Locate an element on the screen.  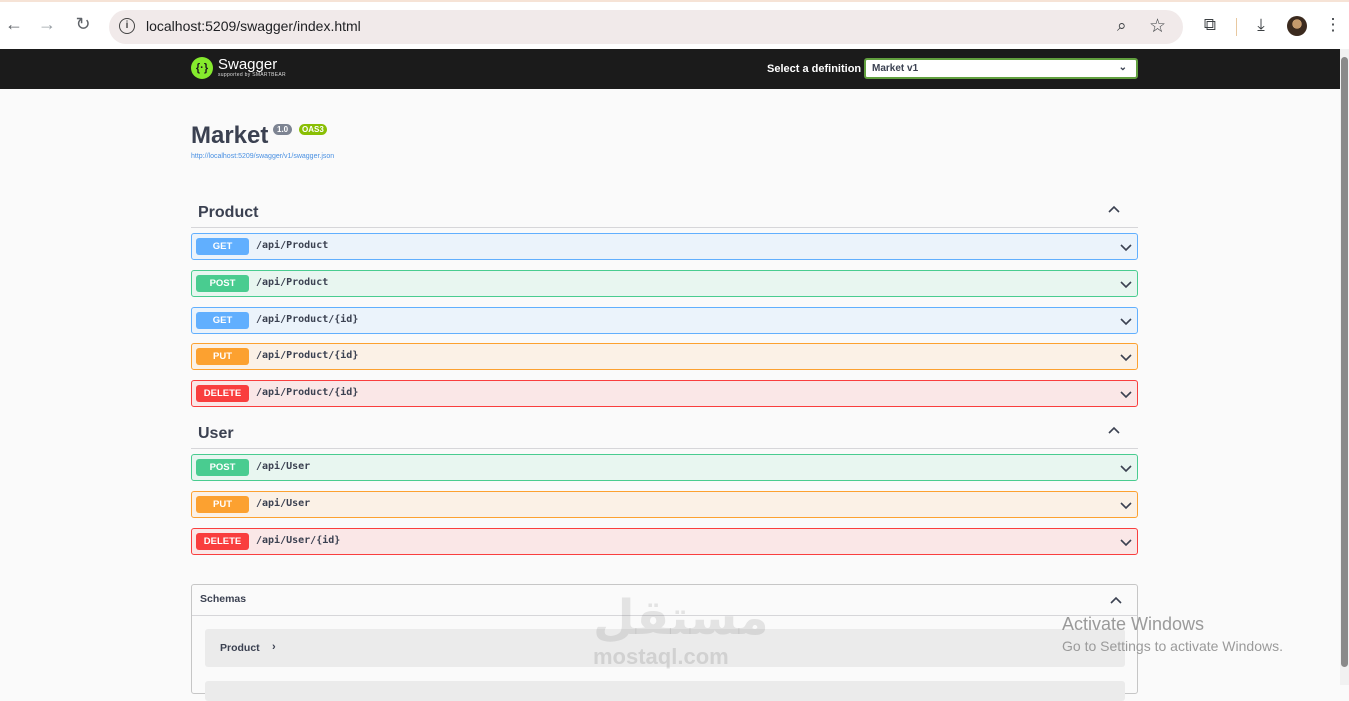
operation-get: GET/api/Product is located at coordinates (664, 246).